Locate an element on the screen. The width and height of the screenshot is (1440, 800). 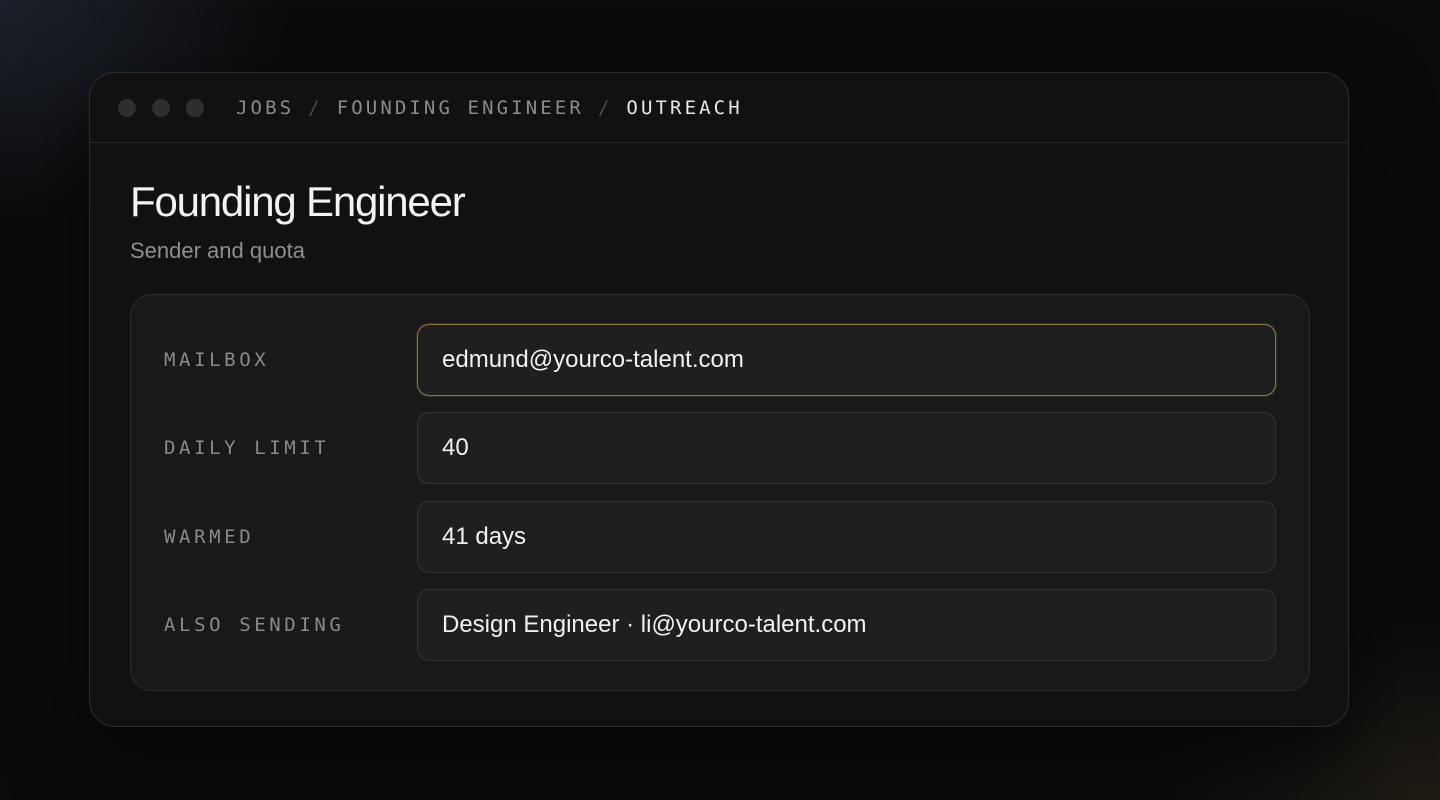
also-sending-field: Design Engineer · li@yourco-talent.com is located at coordinates (846, 625).